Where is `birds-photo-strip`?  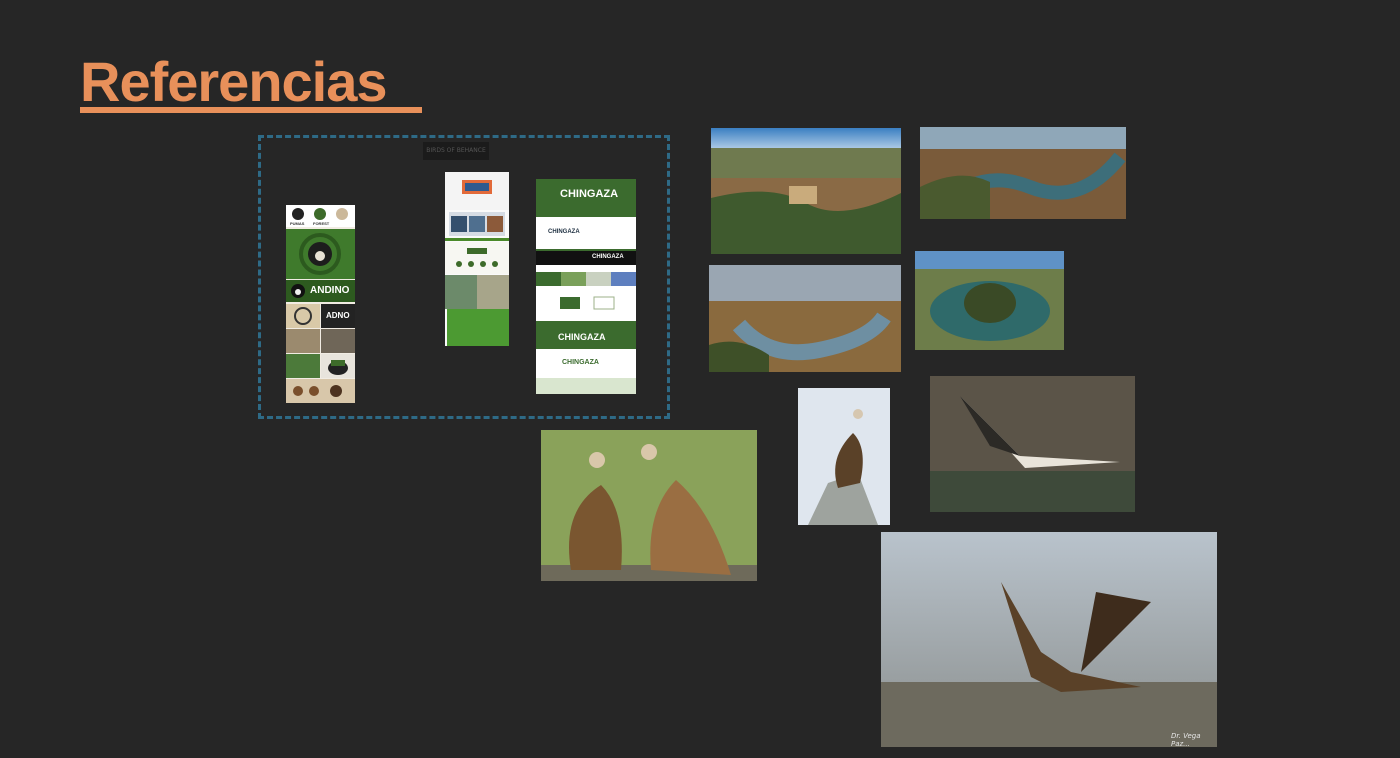
birds-photo-strip is located at coordinates (477, 224).